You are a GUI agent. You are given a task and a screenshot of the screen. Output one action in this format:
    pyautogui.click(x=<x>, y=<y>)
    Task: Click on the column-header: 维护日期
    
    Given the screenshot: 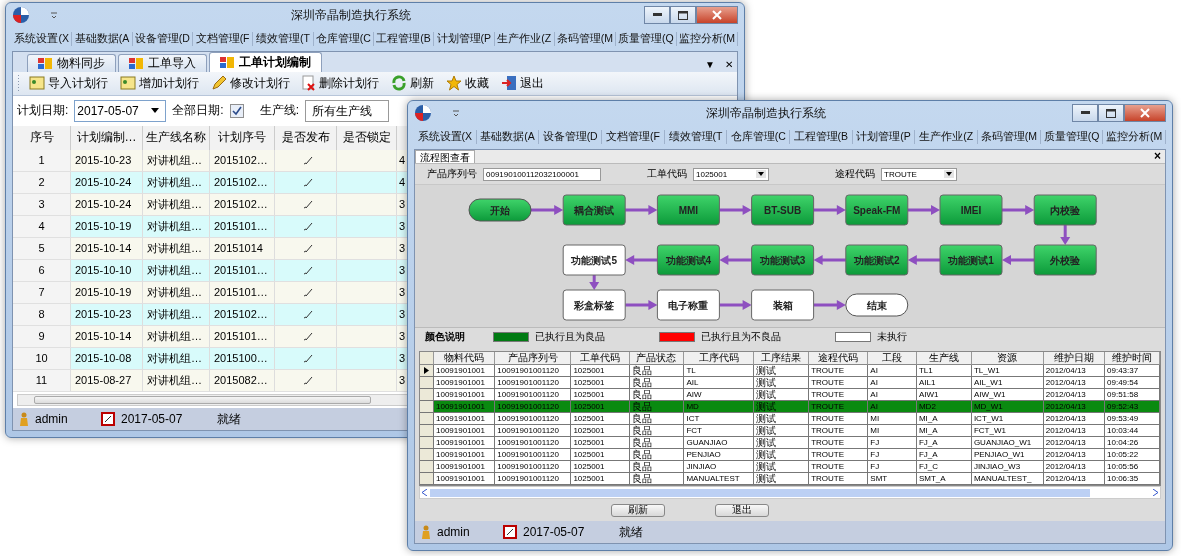 What is the action you would take?
    pyautogui.click(x=1074, y=358)
    